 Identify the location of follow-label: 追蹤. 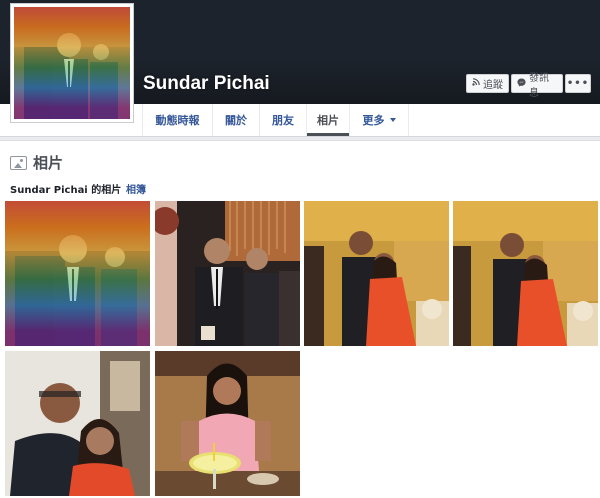
(493, 85).